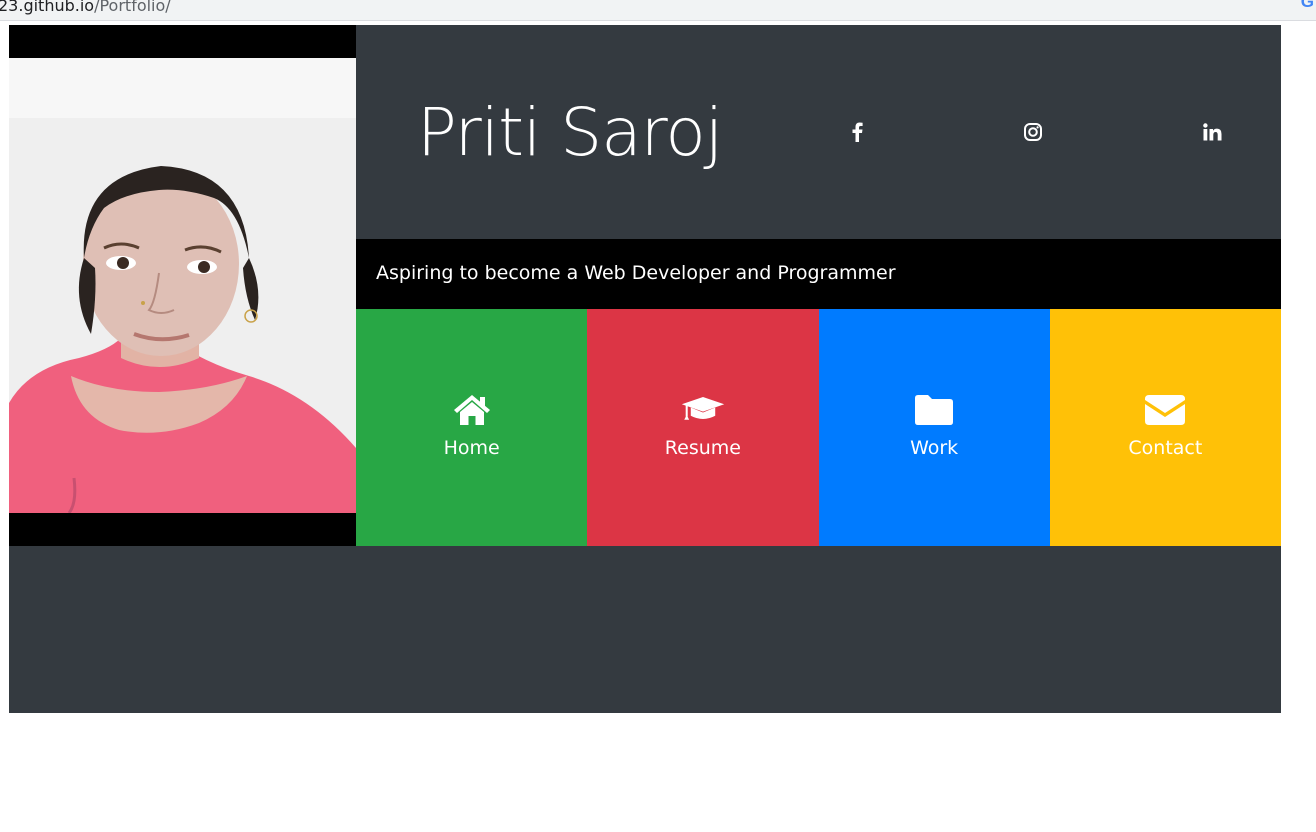 The width and height of the screenshot is (1316, 832). Describe the element at coordinates (702, 448) in the screenshot. I see `nav-label-resume: Resume` at that location.